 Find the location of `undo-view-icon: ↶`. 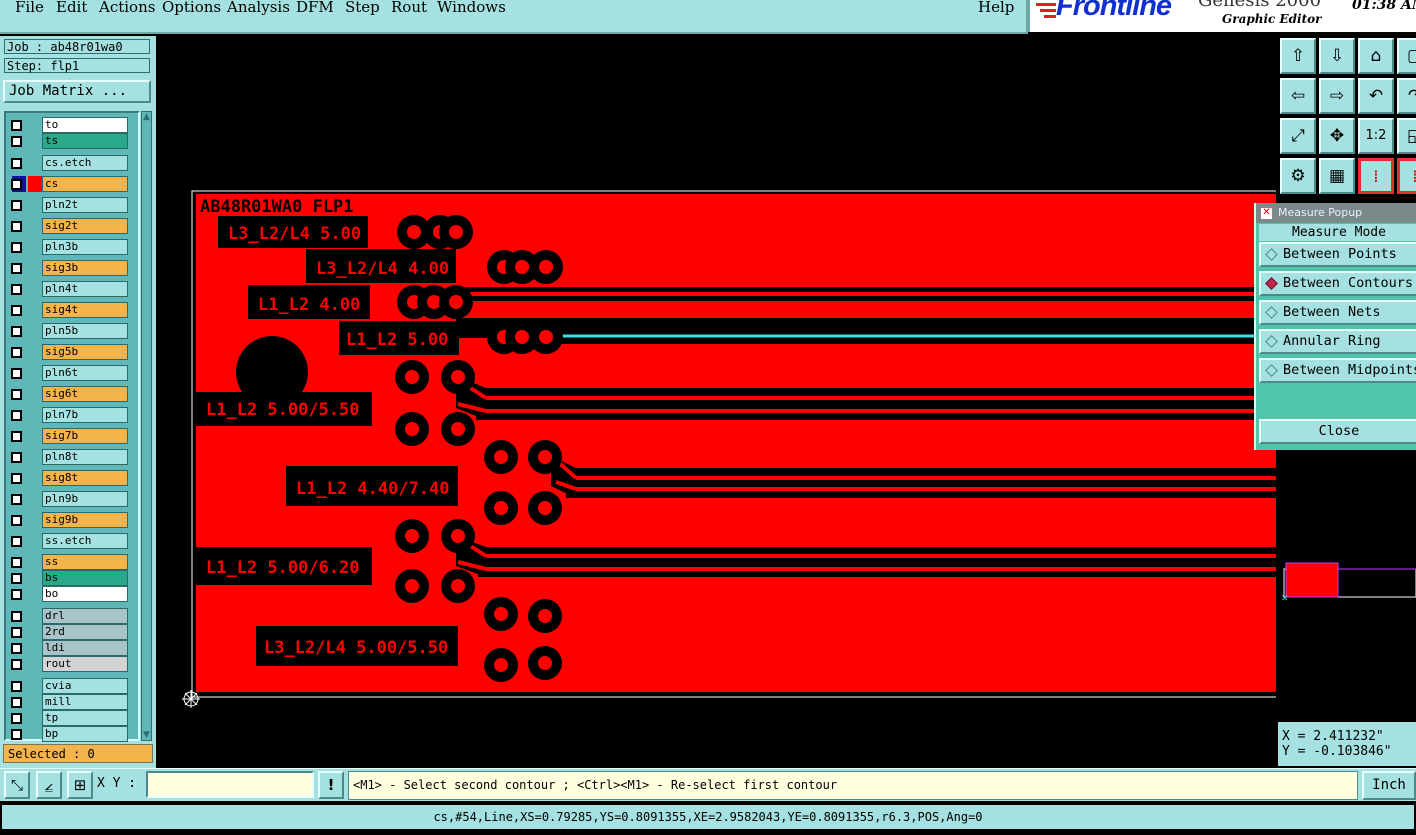

undo-view-icon: ↶ is located at coordinates (1376, 96).